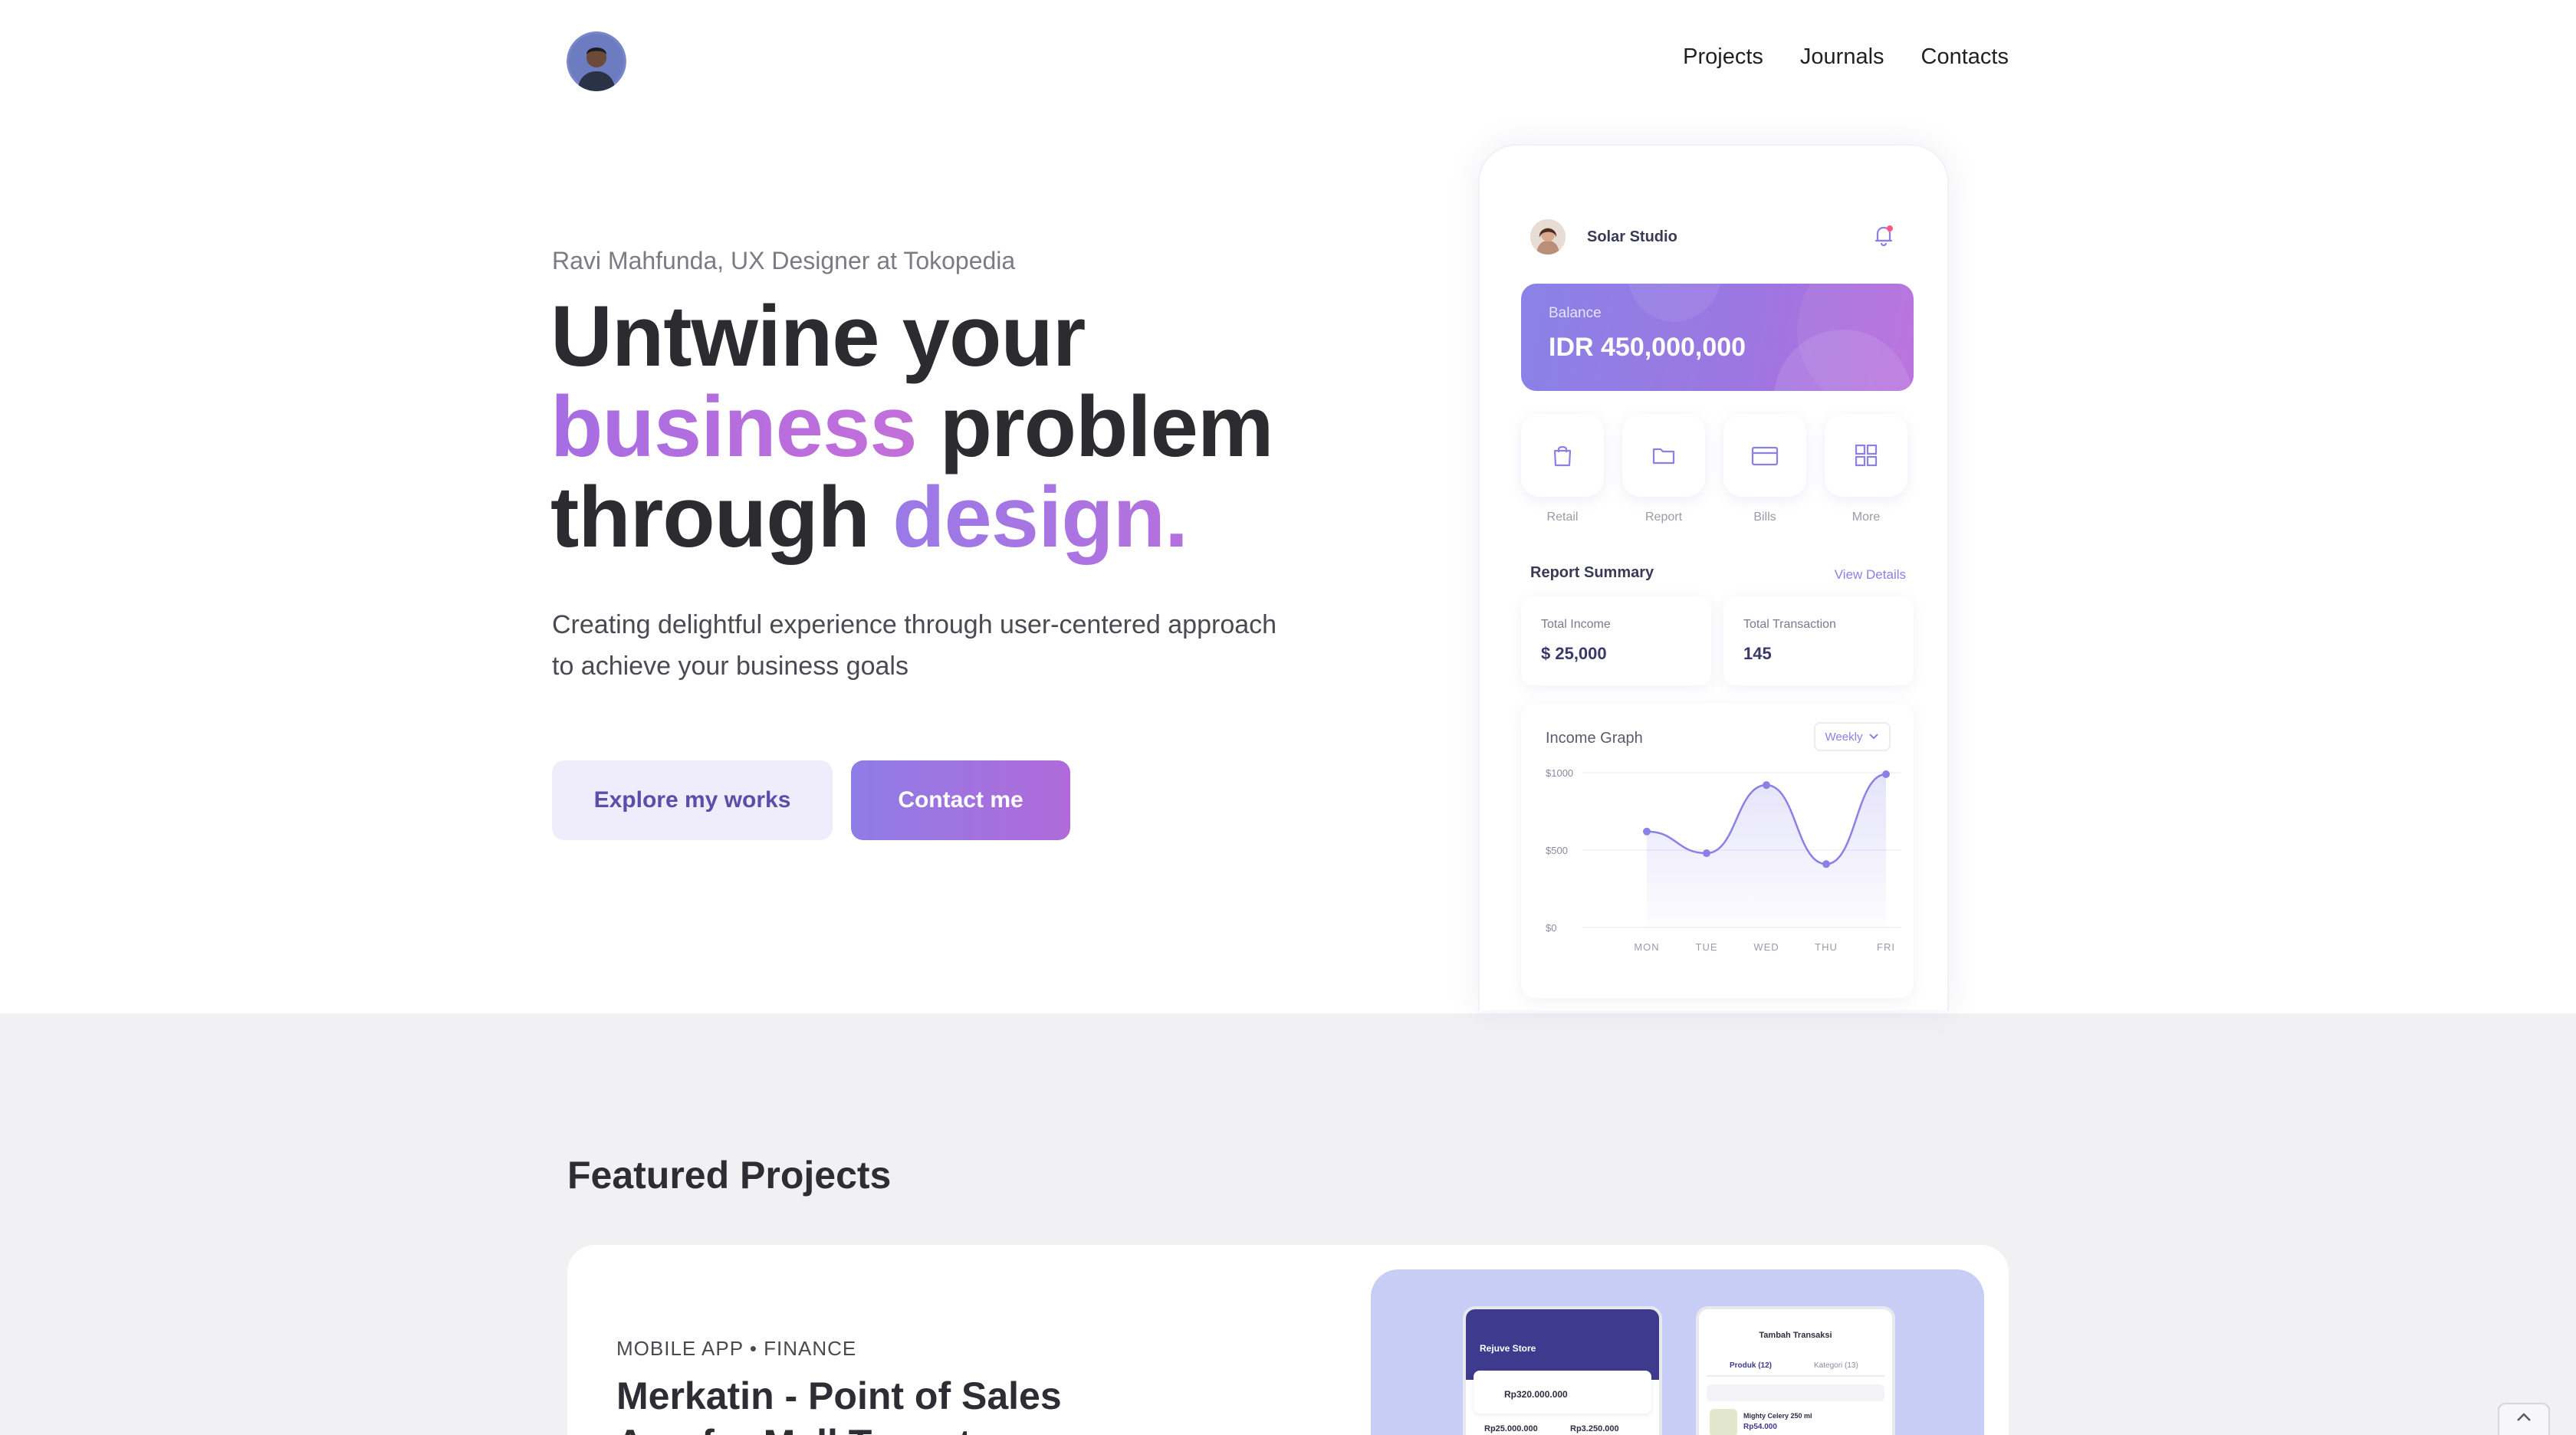  I want to click on preview-amount-a: Rp25.000.000, so click(1511, 1428).